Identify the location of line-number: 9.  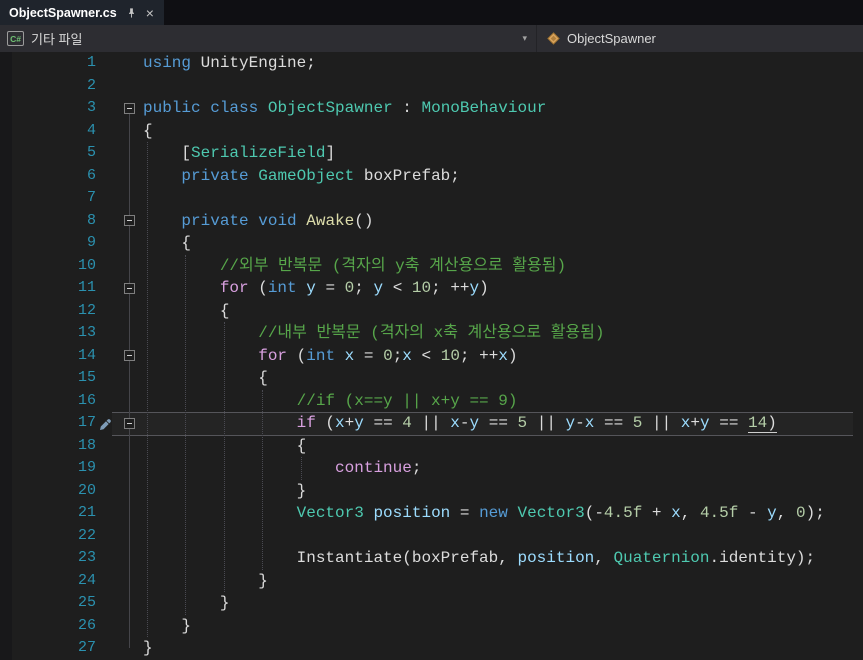
(55, 243).